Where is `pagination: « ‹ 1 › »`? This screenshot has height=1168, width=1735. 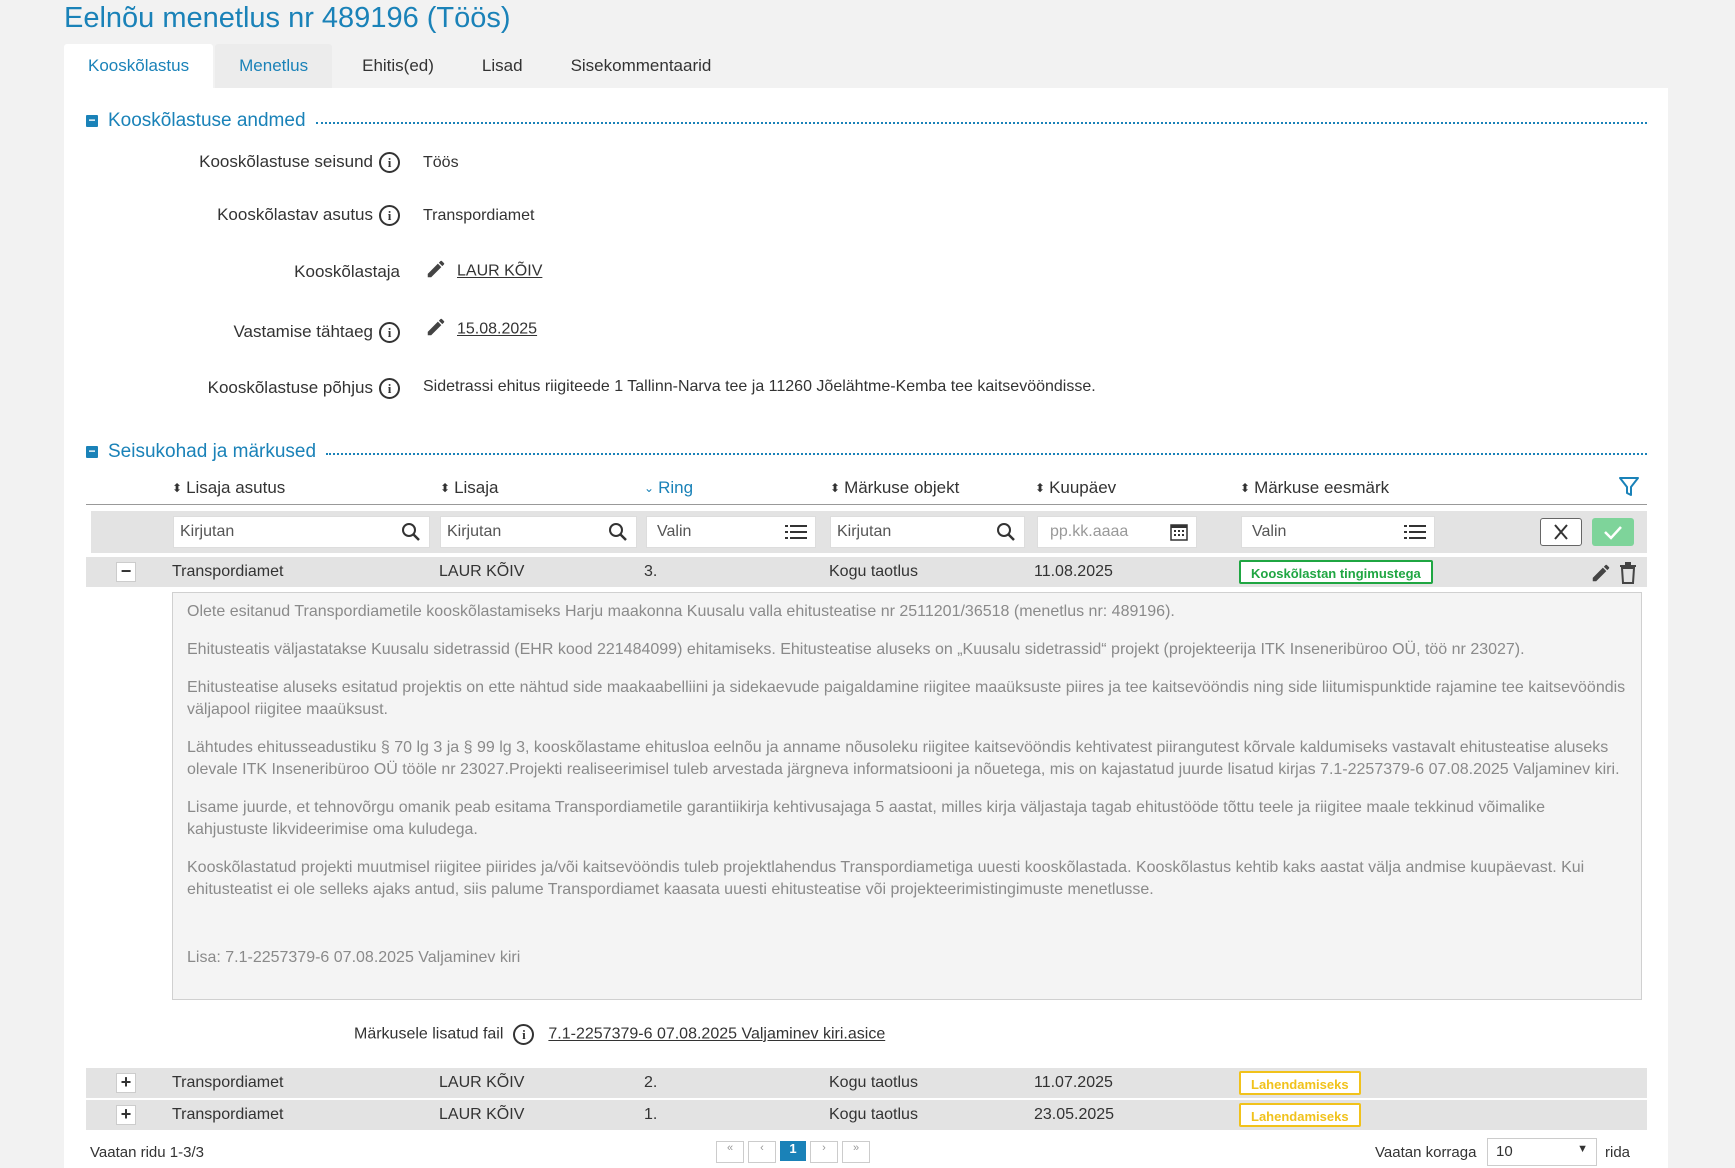
pagination: « ‹ 1 › » is located at coordinates (793, 1152).